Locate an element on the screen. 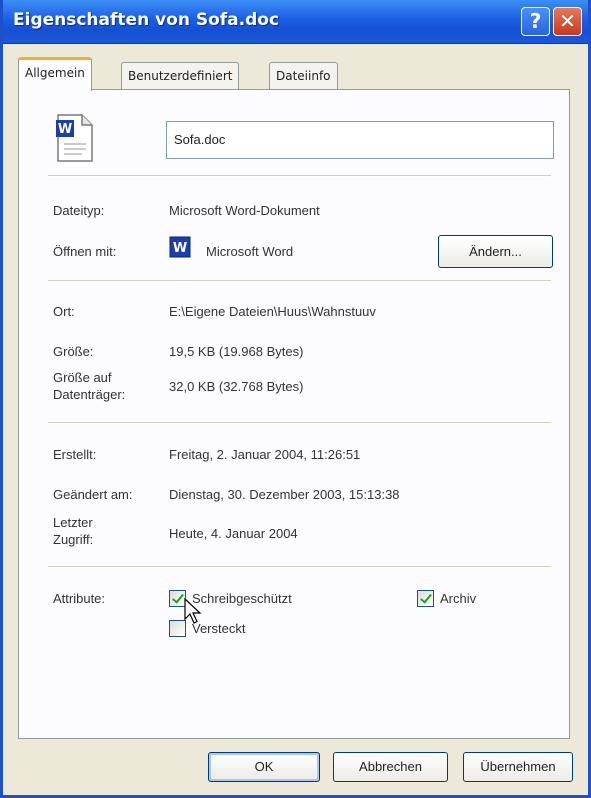  help-button: ? is located at coordinates (535, 21).